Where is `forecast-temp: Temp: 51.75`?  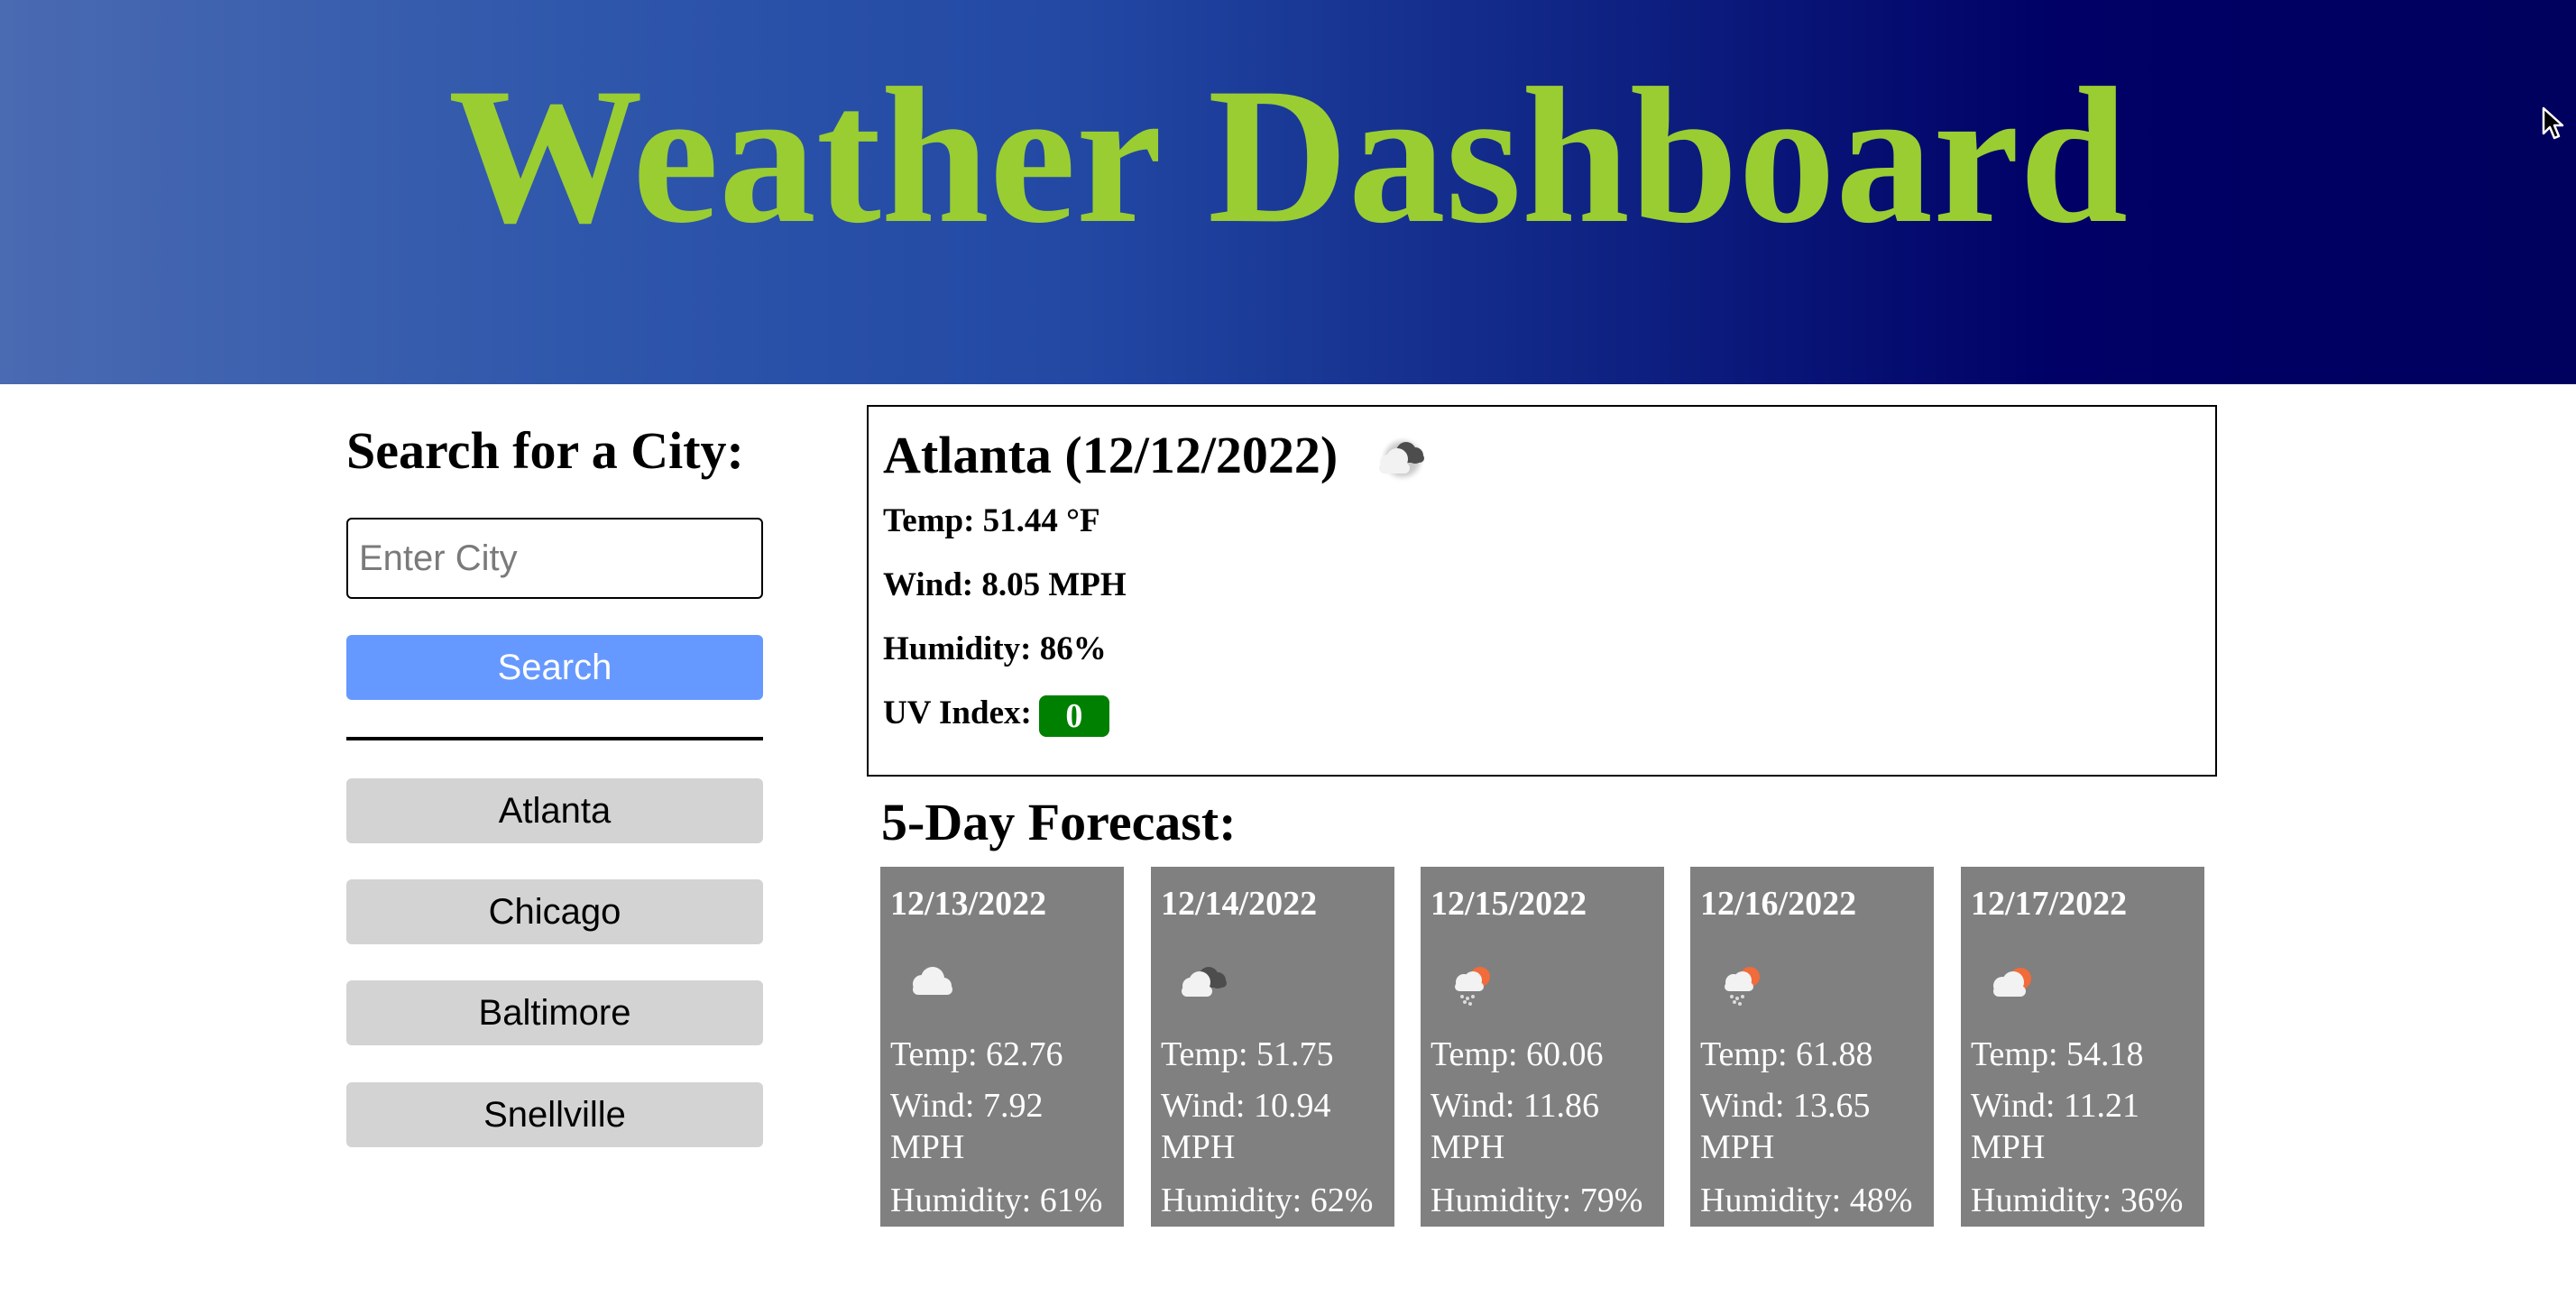
forecast-temp: Temp: 51.75 is located at coordinates (1247, 1054).